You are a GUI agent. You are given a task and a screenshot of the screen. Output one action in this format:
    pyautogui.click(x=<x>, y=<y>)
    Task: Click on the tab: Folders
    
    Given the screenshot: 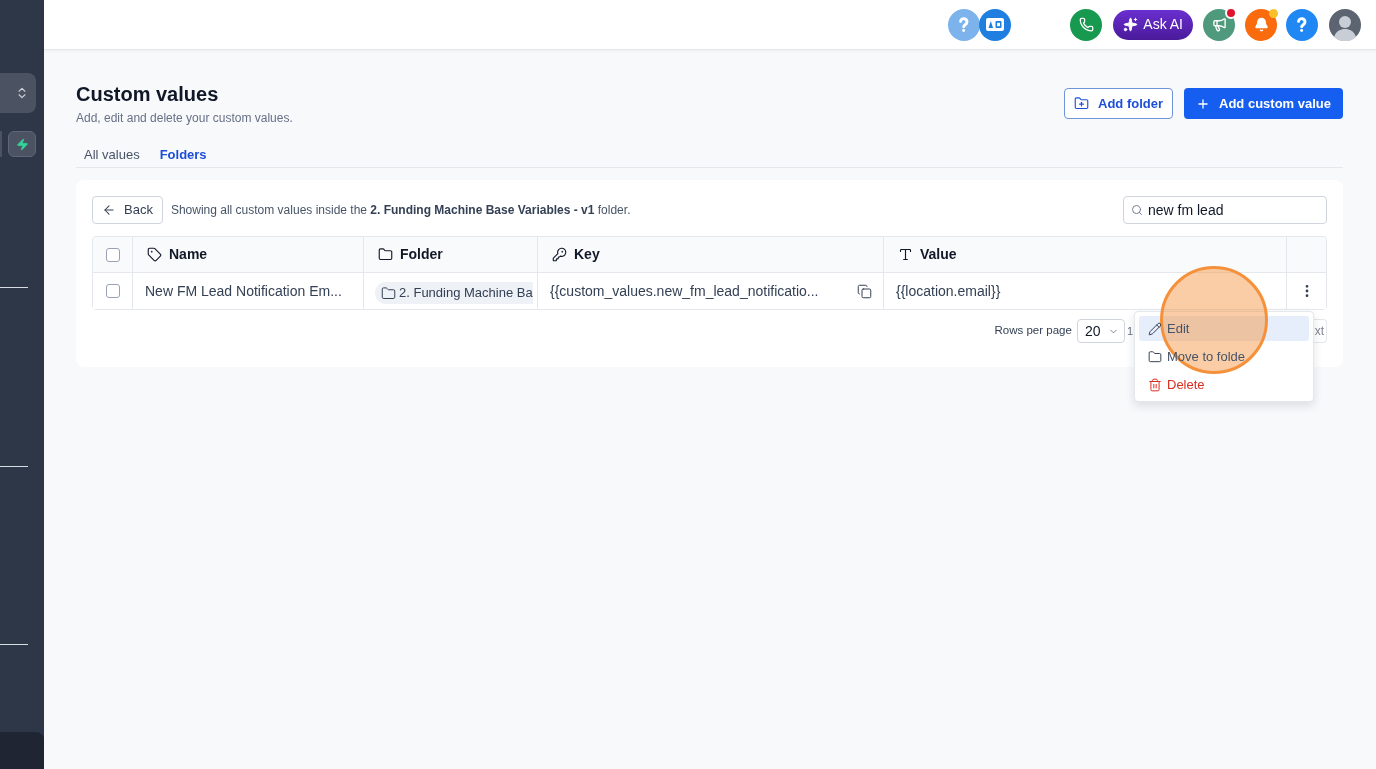 What is the action you would take?
    pyautogui.click(x=183, y=156)
    